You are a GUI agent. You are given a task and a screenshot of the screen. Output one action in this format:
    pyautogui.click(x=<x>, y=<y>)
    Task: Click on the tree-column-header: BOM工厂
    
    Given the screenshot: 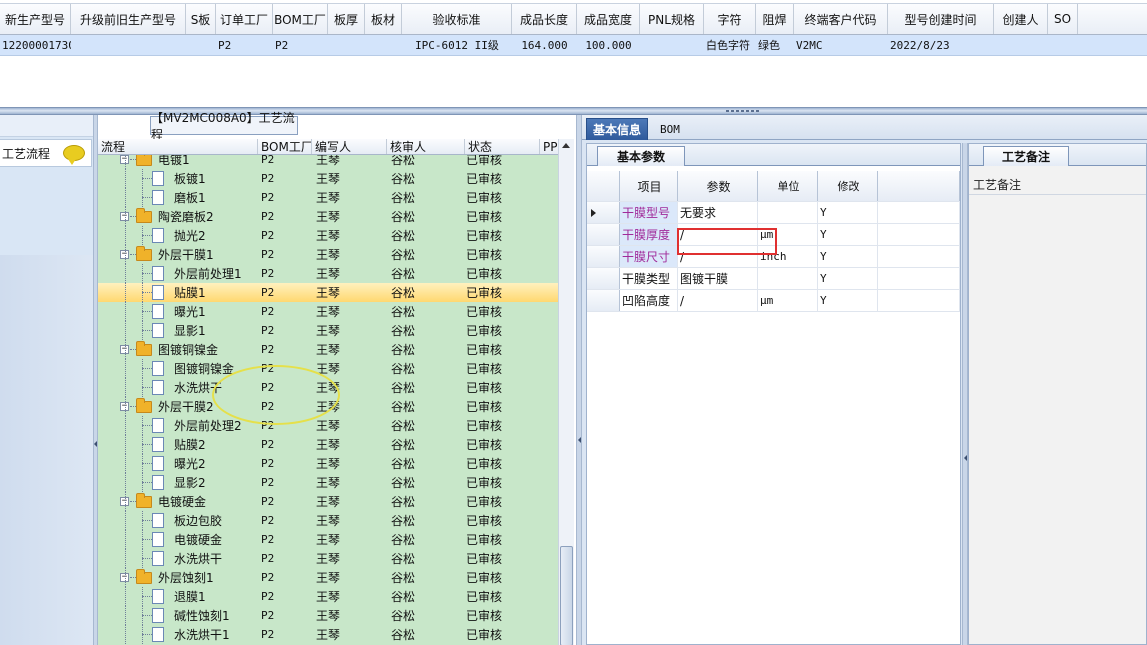 What is the action you would take?
    pyautogui.click(x=285, y=146)
    